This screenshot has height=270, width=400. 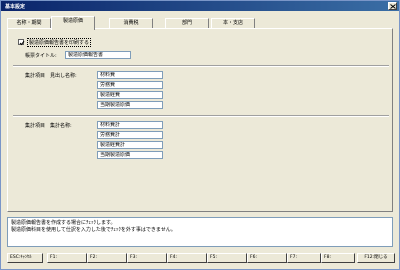 What do you see at coordinates (63, 223) in the screenshot?
I see `help-line: 製造原価報告書を作成する場合にﾁｪｯｸします。` at bounding box center [63, 223].